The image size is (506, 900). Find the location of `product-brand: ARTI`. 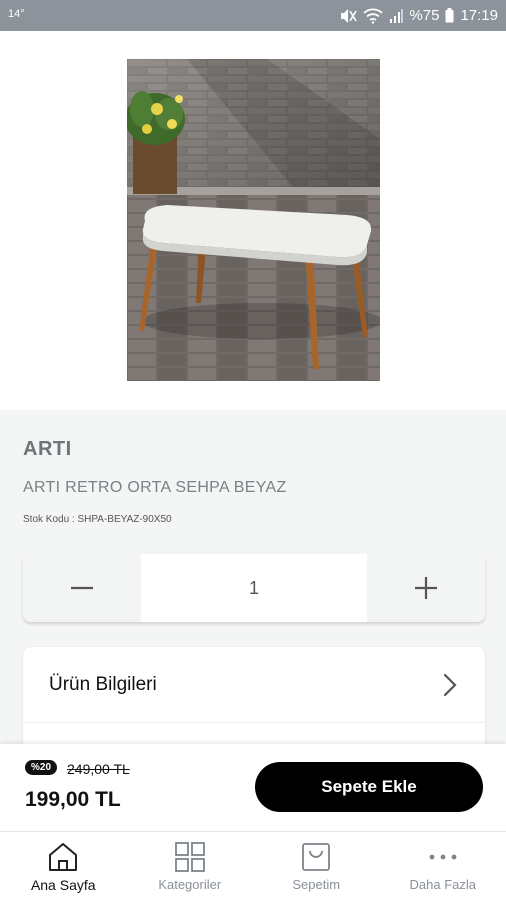

product-brand: ARTI is located at coordinates (47, 449).